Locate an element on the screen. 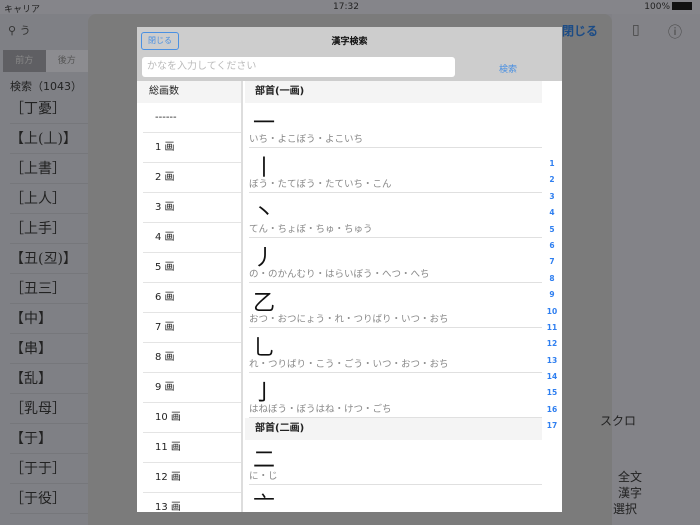 The image size is (700, 525). modal-header: 閉じる 漢字検索 かなを入力してください 検索 is located at coordinates (349, 54).